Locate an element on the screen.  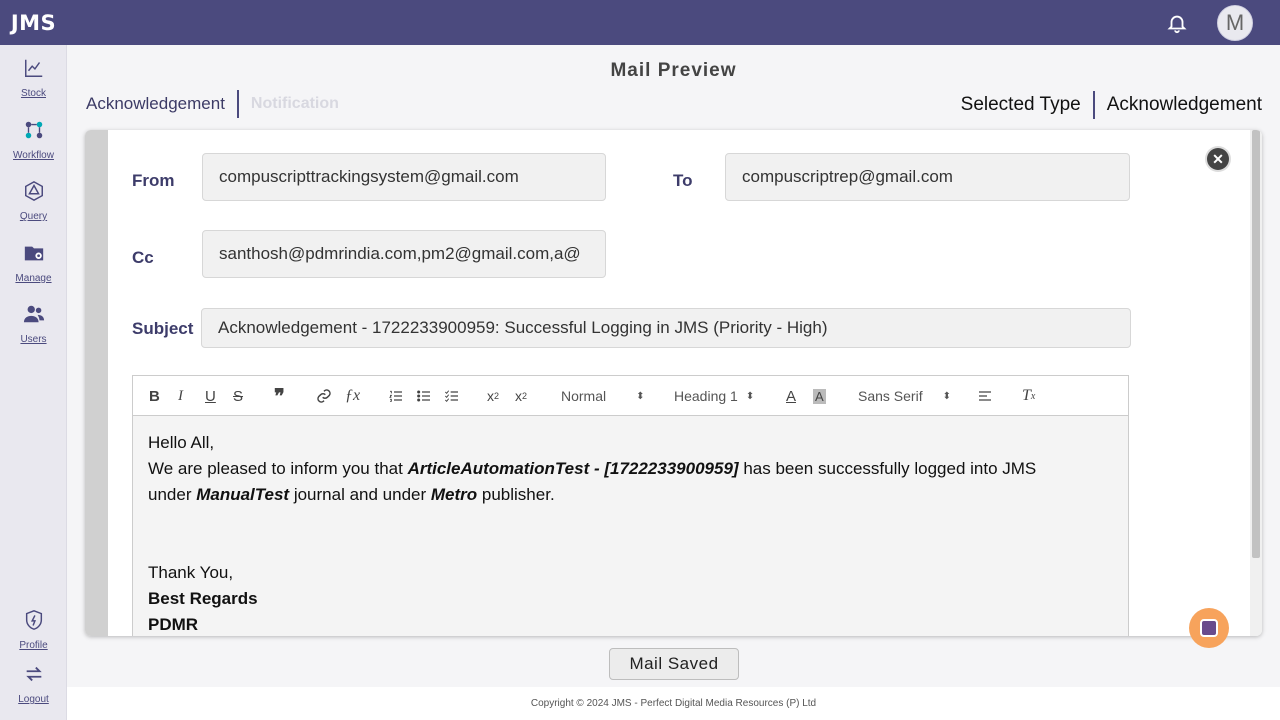
size-select: Normal ⬍ is located at coordinates (603, 396).